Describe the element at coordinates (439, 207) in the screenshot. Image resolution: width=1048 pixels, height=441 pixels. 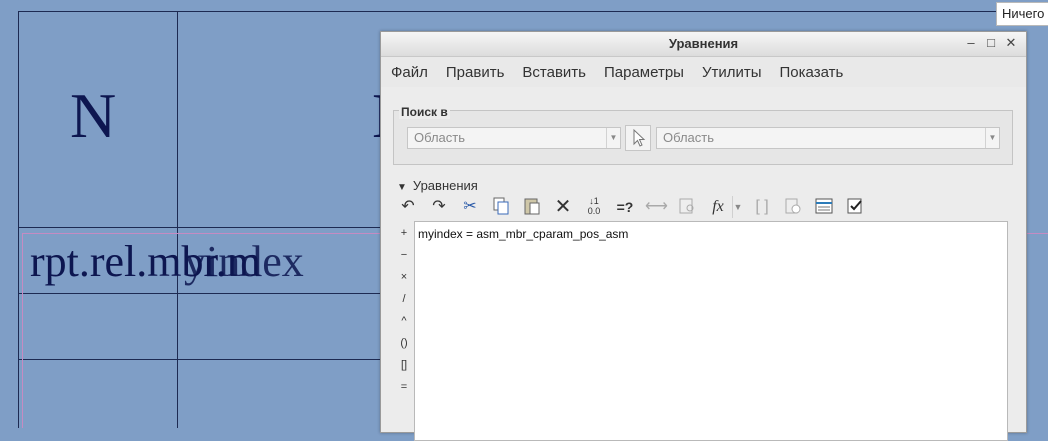
I see `redo-icon: ↷` at that location.